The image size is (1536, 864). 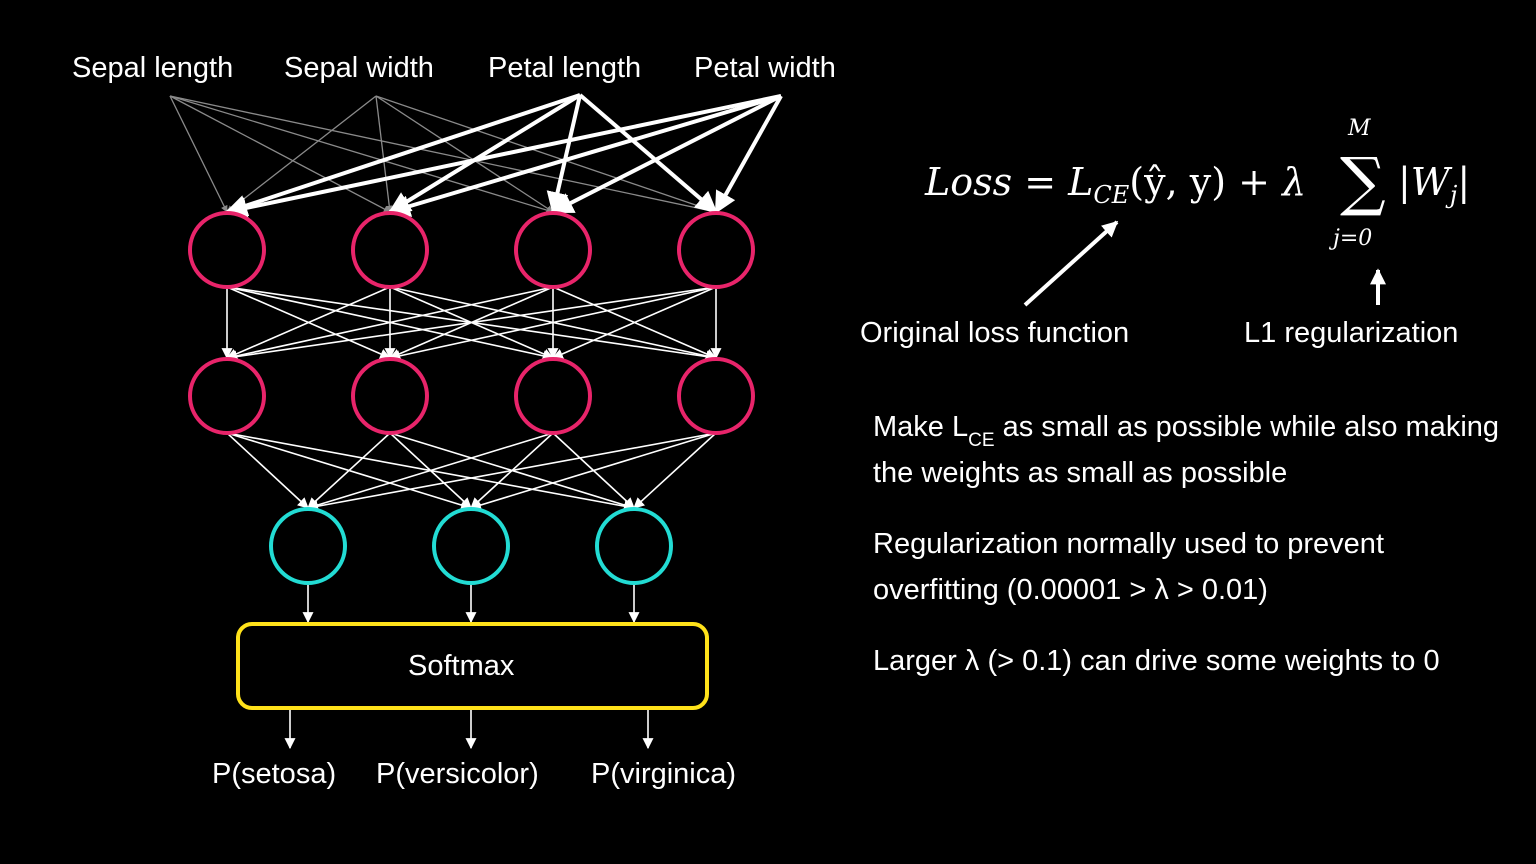 I want to click on formula-ce-subscript: CE, so click(x=1111, y=195).